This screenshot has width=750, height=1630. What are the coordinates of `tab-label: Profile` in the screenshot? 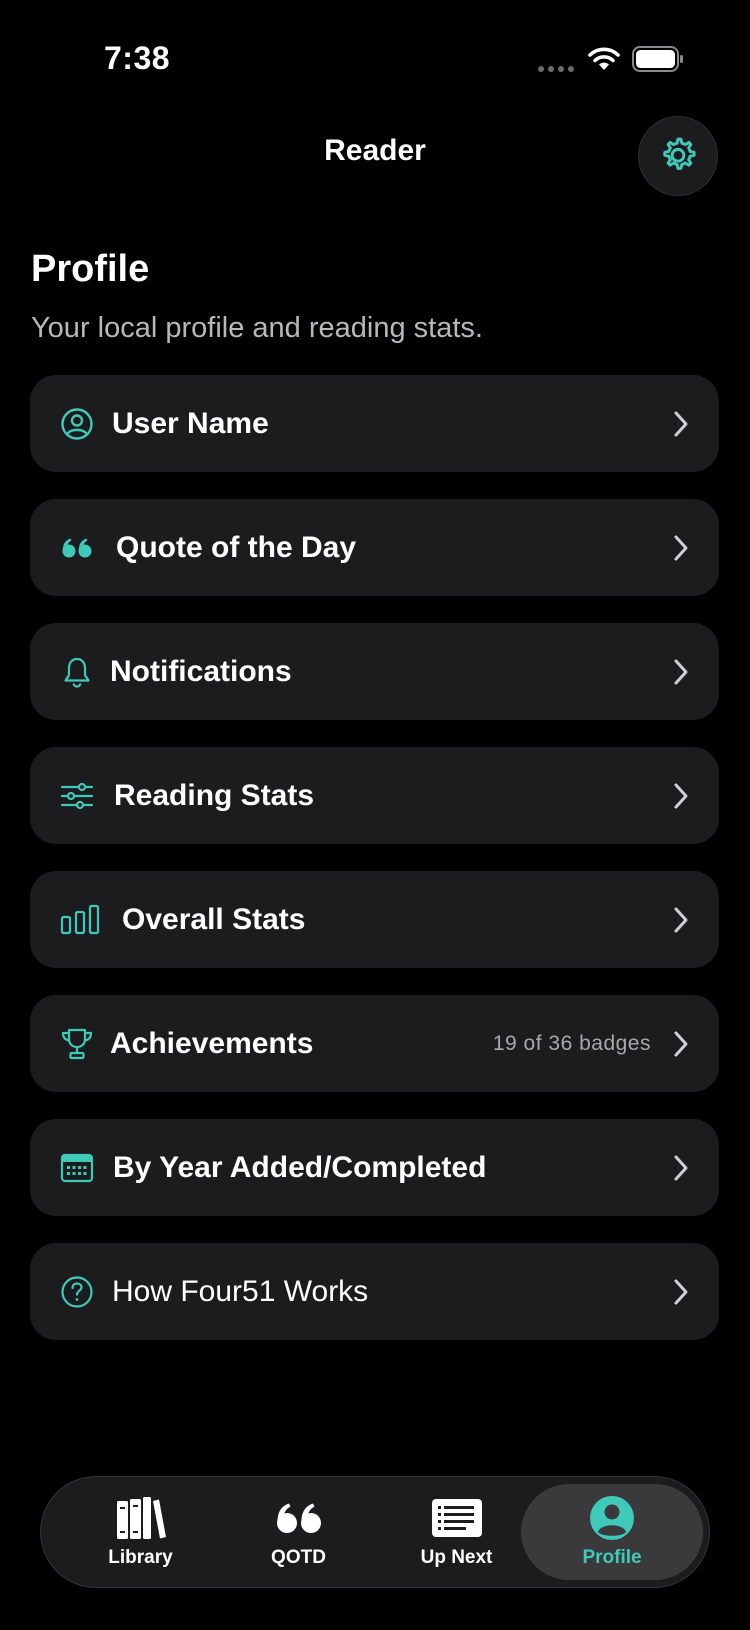 It's located at (612, 1557).